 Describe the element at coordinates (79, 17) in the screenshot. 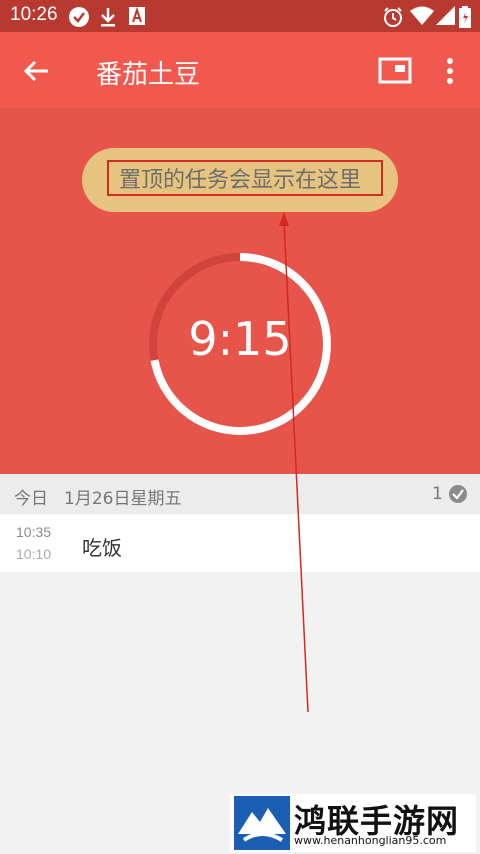

I see `check-circle-icon` at that location.